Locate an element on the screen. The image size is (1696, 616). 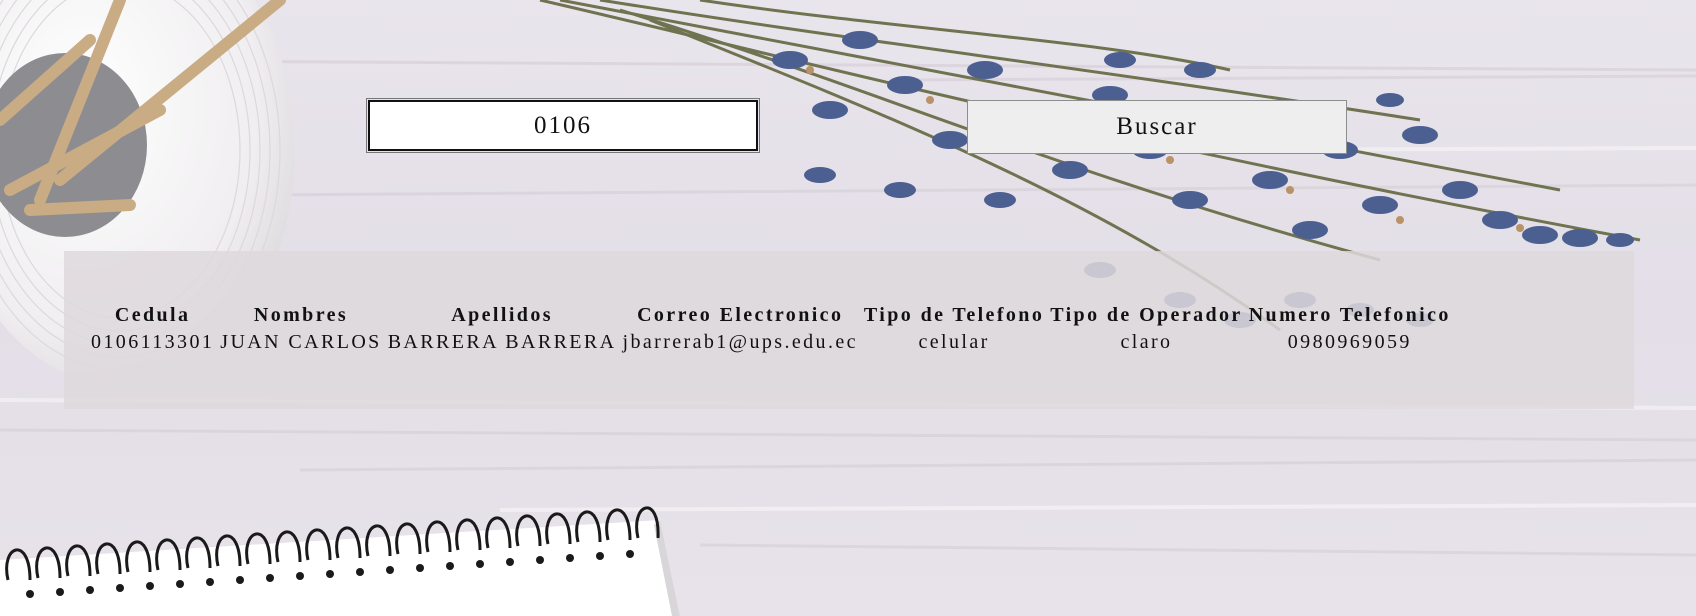
cell-tipo-telefono: celular is located at coordinates (954, 342).